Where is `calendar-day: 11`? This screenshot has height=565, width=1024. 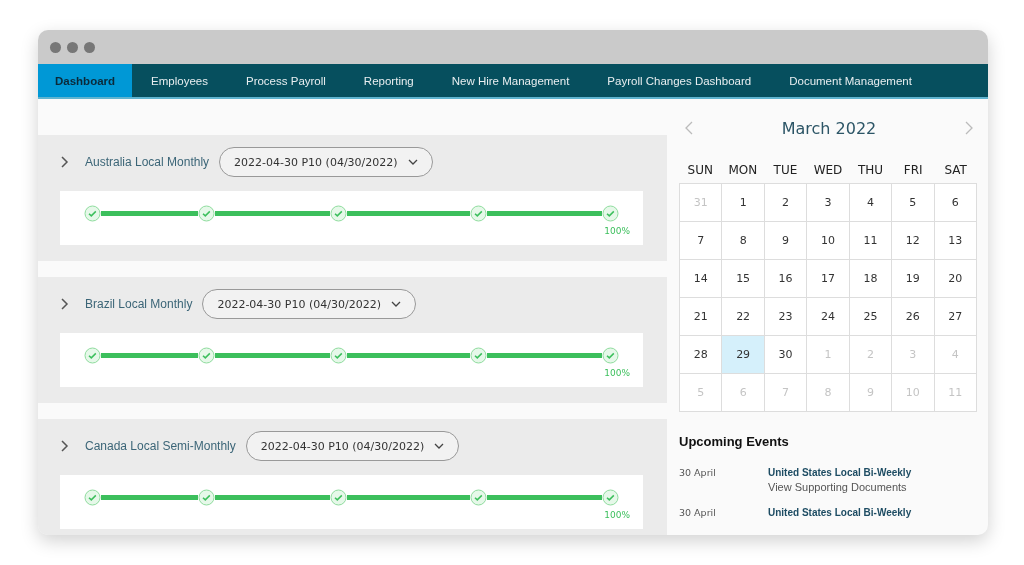
calendar-day: 11 is located at coordinates (871, 241).